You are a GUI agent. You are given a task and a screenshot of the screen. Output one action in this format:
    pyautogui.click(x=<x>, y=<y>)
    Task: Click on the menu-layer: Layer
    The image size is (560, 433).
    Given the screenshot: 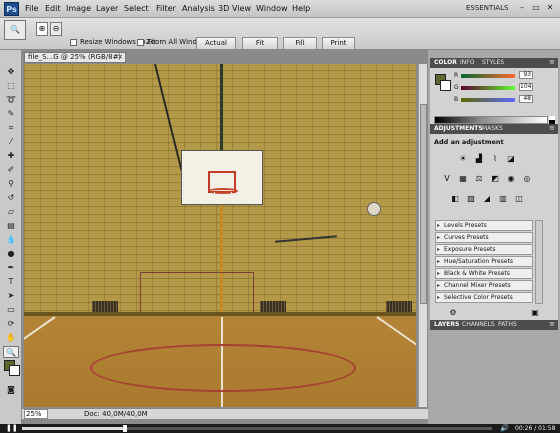 What is the action you would take?
    pyautogui.click(x=107, y=8)
    